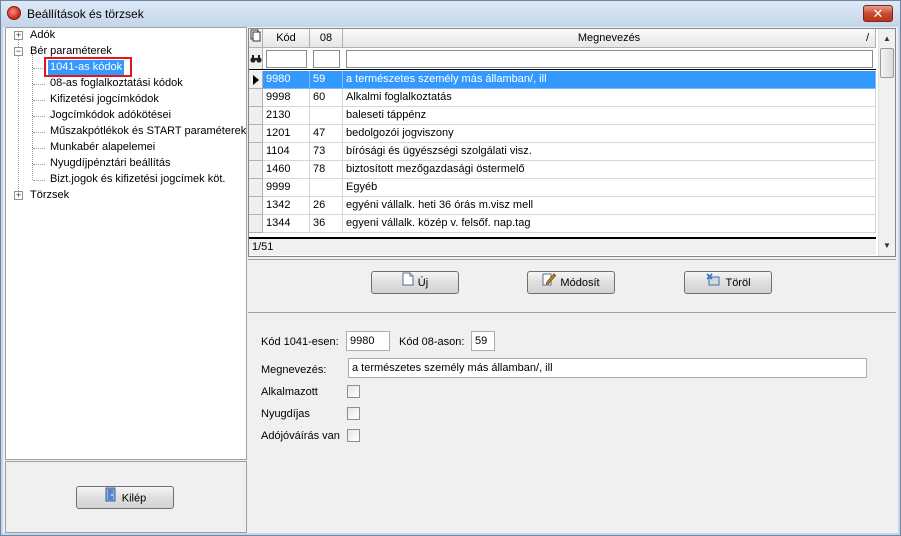 Image resolution: width=901 pixels, height=536 pixels. What do you see at coordinates (607, 368) in the screenshot?
I see `name-field: a természetes személy más államban/, ill` at bounding box center [607, 368].